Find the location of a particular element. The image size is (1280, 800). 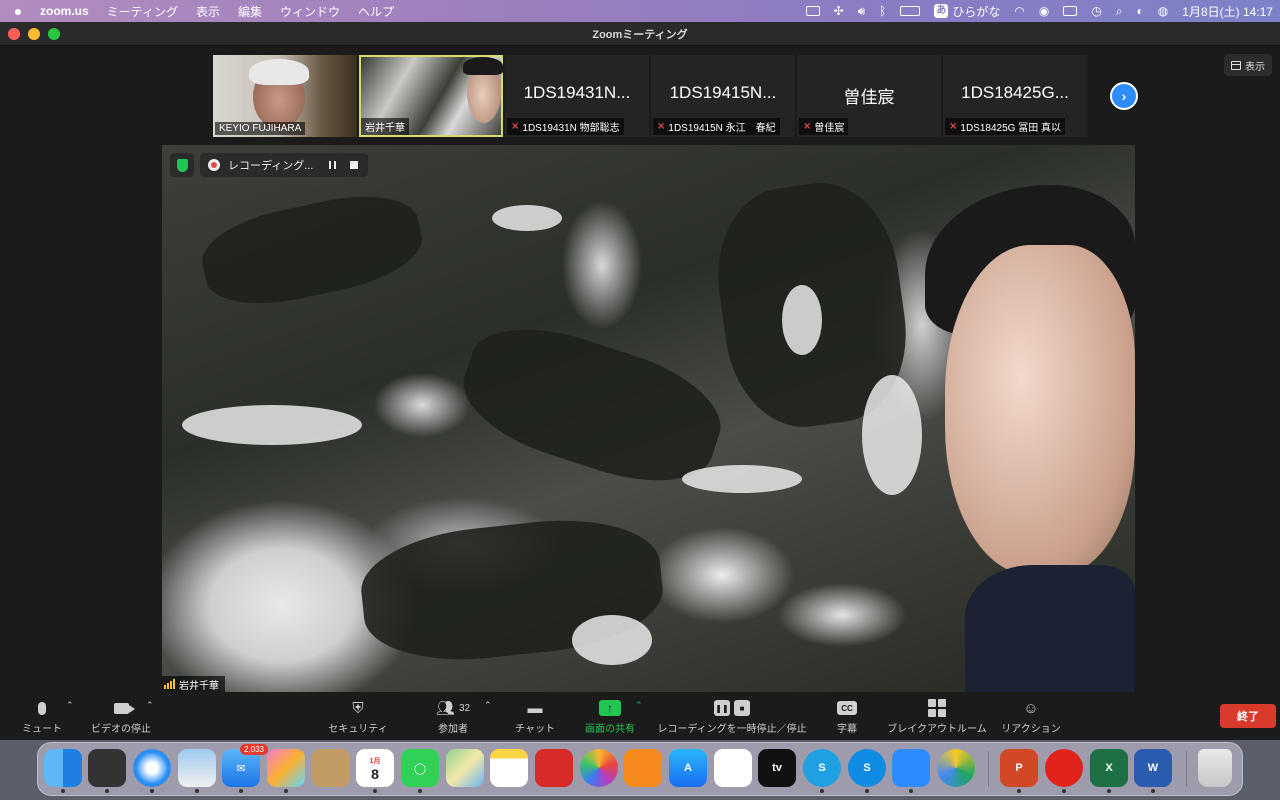

security-button: ⛨ セキュリティ is located at coordinates (358, 717).